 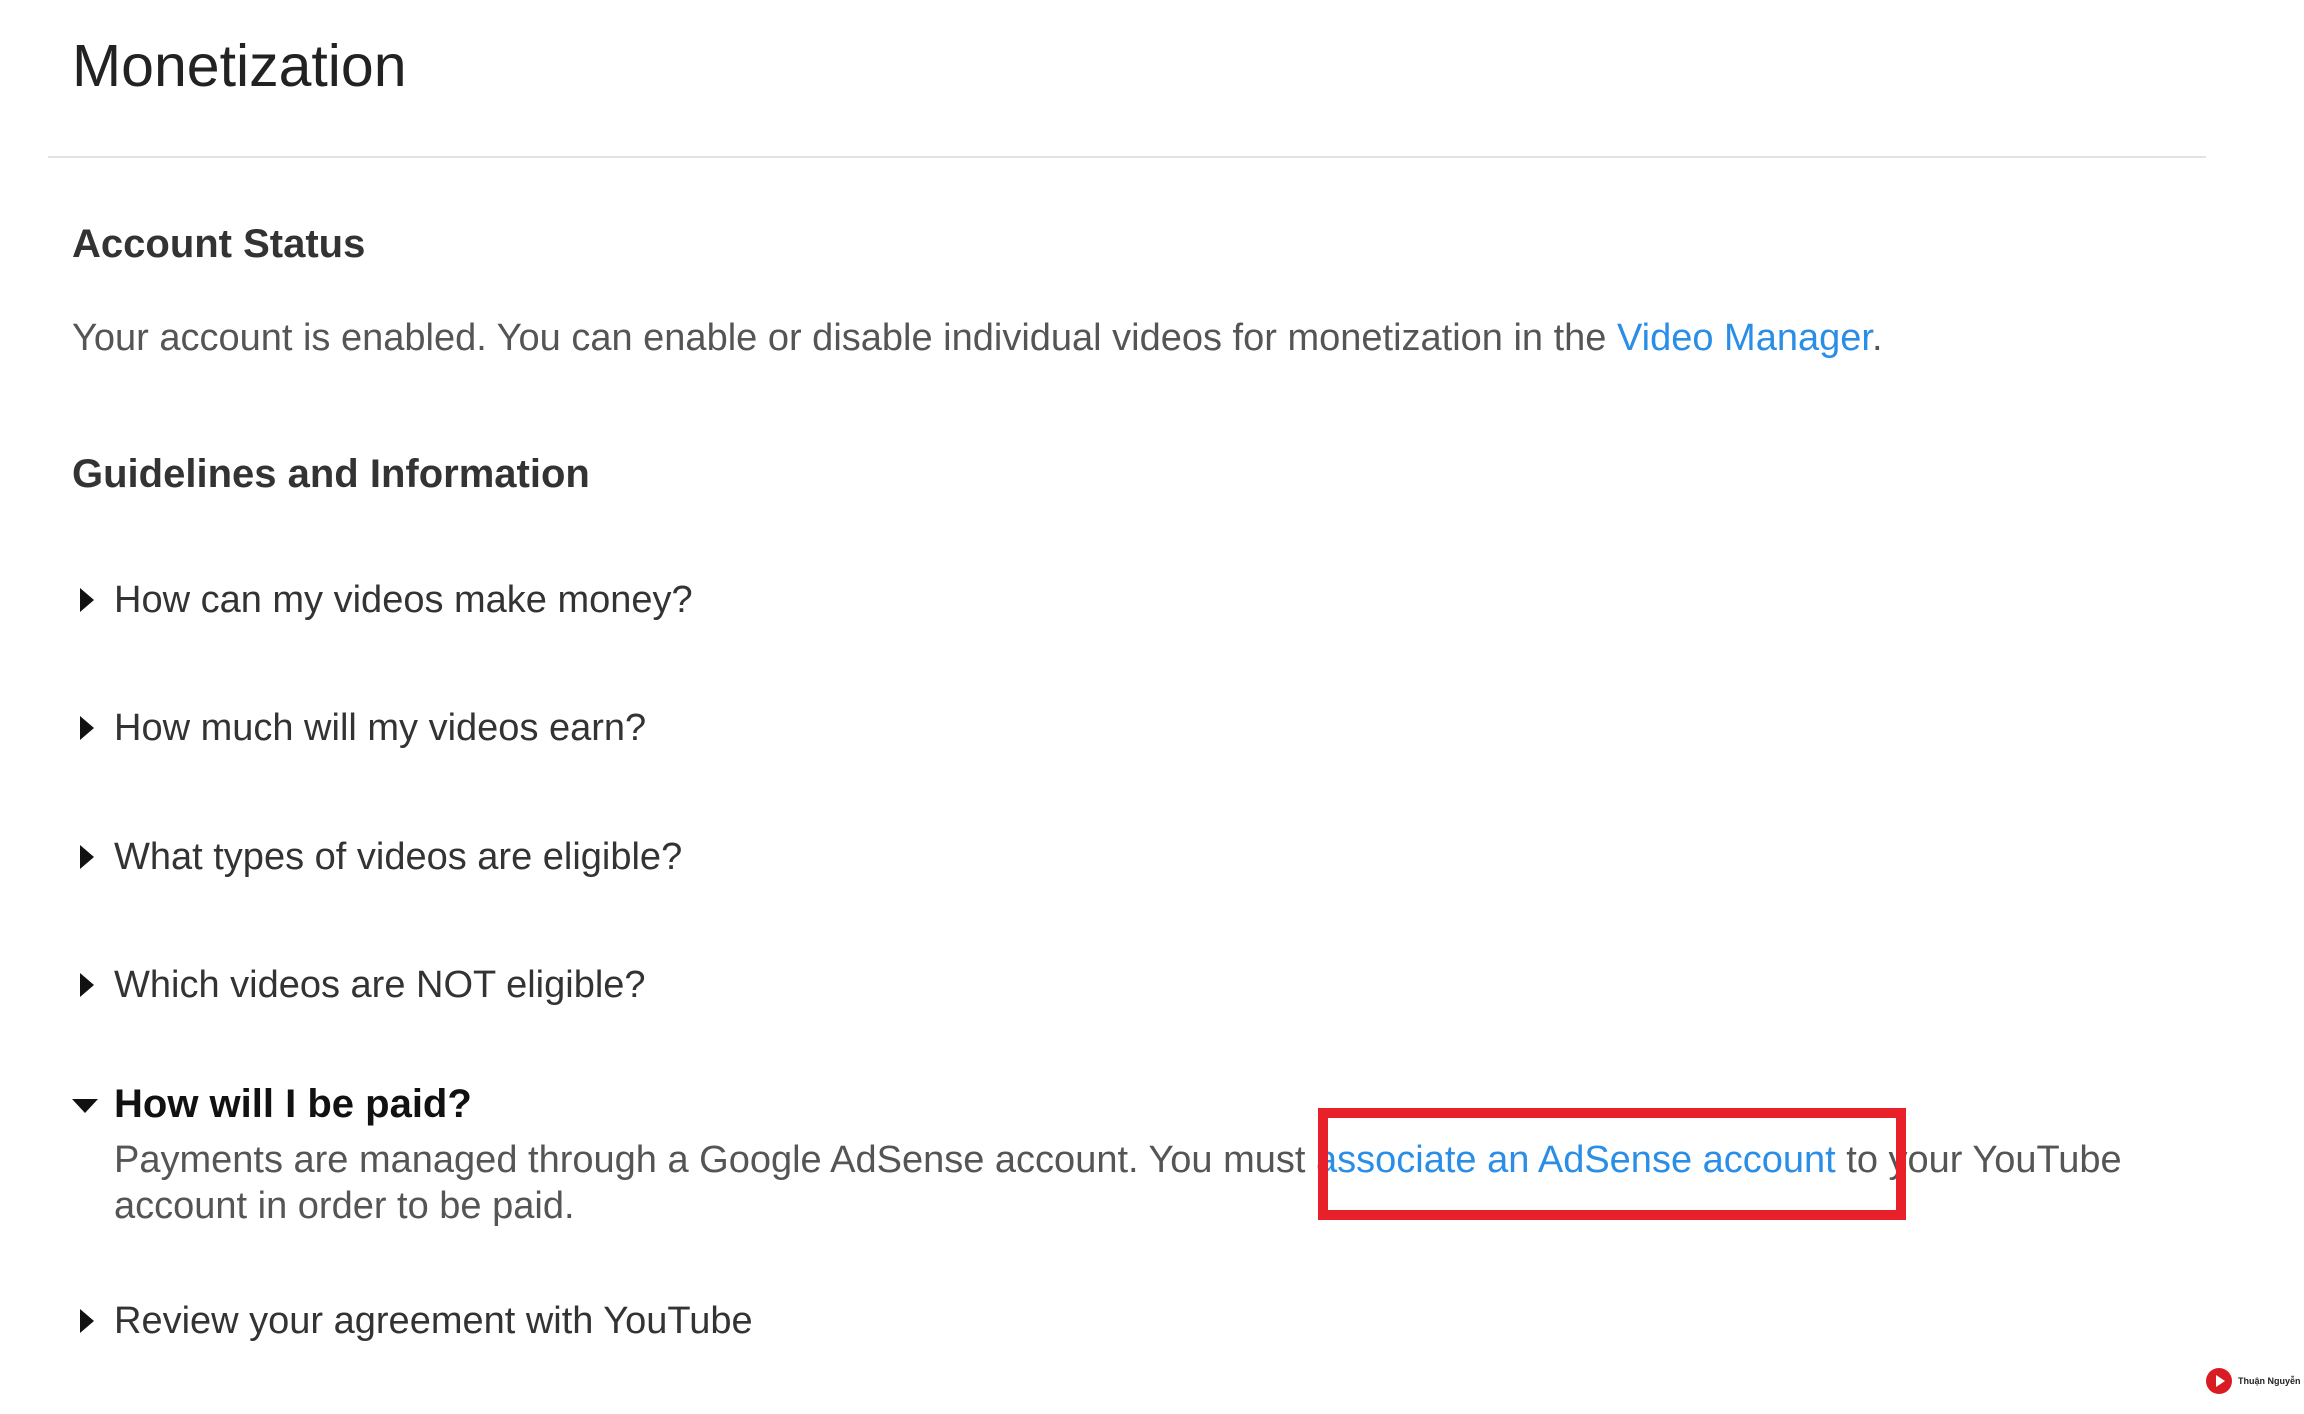 I want to click on faq-label: How can my videos make money?, so click(x=403, y=600).